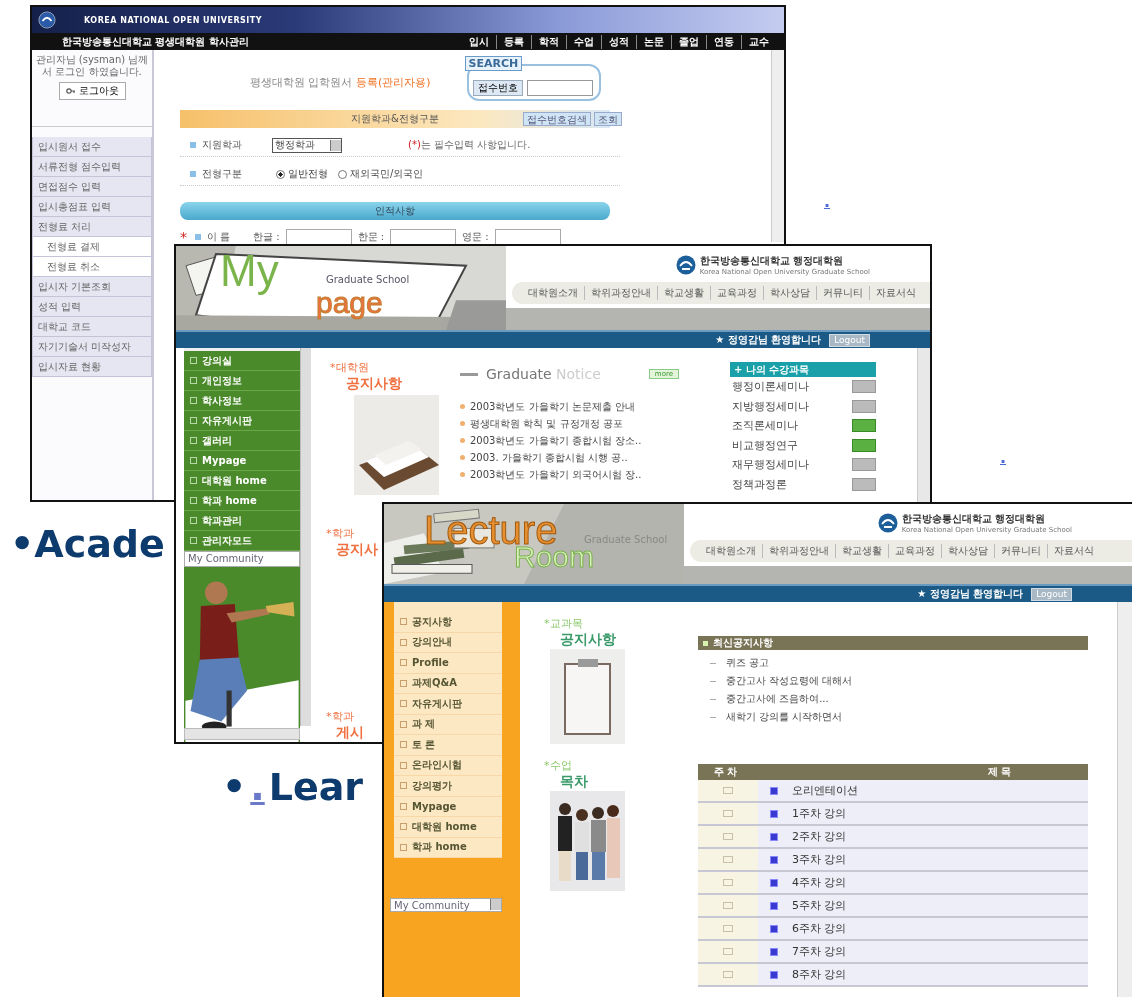  I want to click on menu-item: 입시원서 접수, so click(92, 147).